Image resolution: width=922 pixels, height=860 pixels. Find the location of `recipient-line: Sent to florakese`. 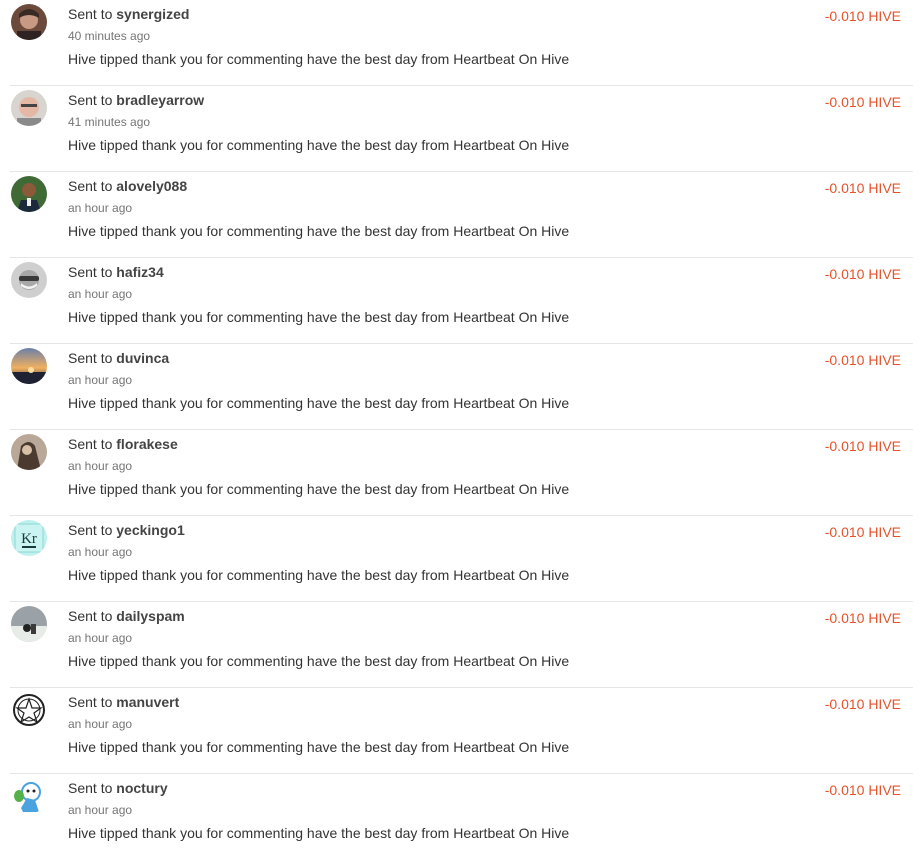

recipient-line: Sent to florakese is located at coordinates (123, 444).